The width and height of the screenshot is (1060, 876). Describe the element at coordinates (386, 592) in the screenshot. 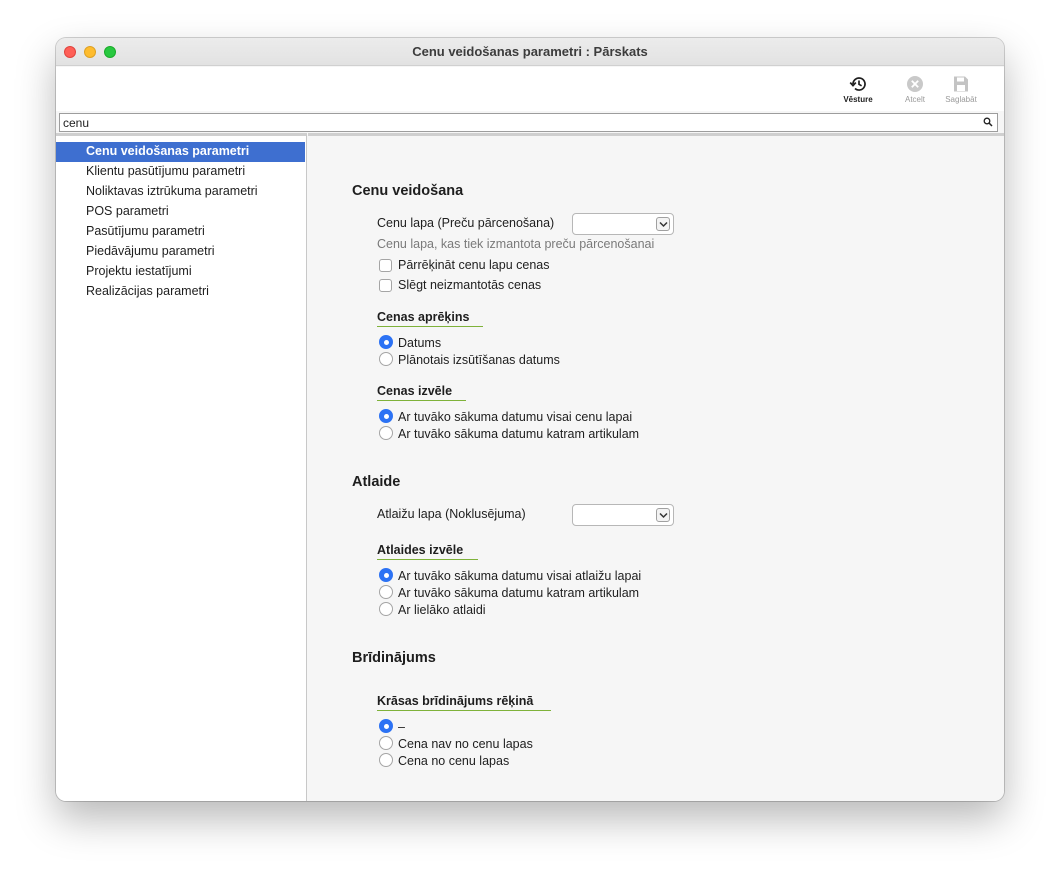

I see `discount-choice-radio-per-article` at that location.